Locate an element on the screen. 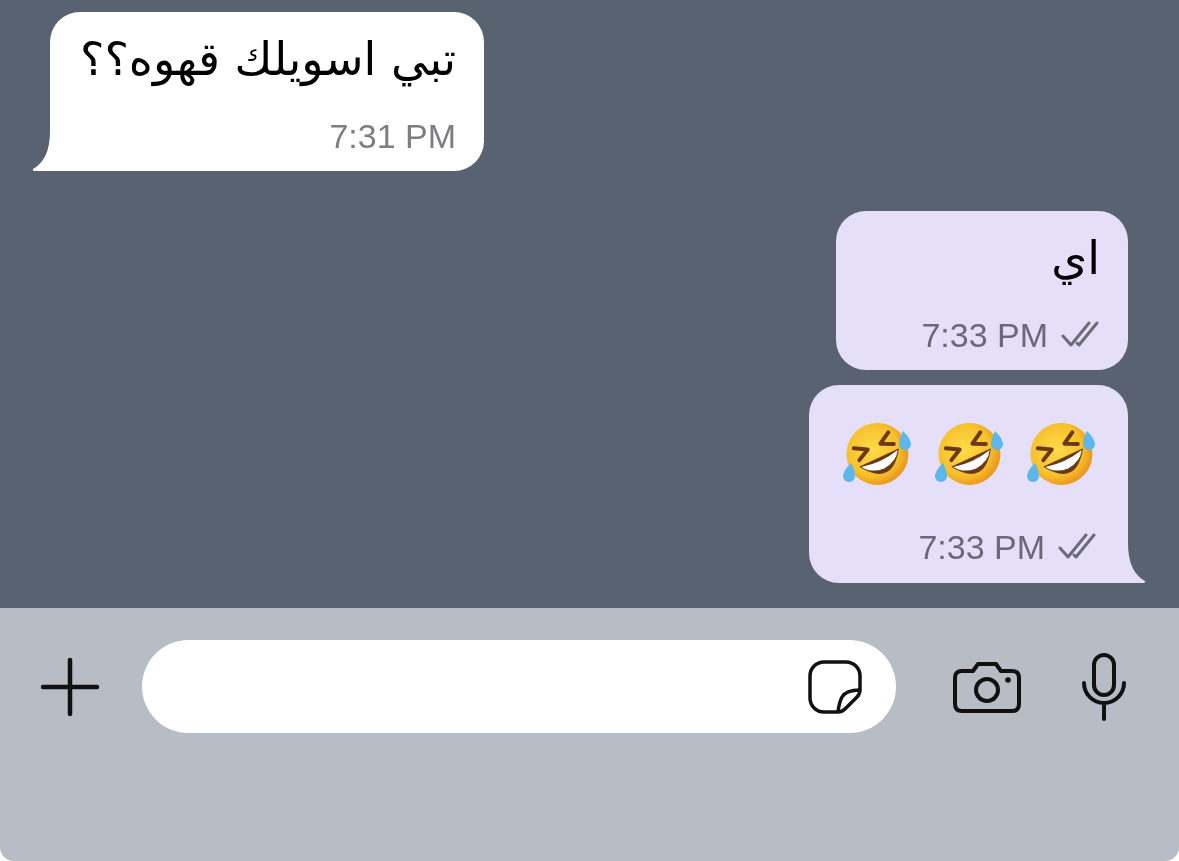 This screenshot has width=1179, height=861. microphone-icon is located at coordinates (1104, 686).